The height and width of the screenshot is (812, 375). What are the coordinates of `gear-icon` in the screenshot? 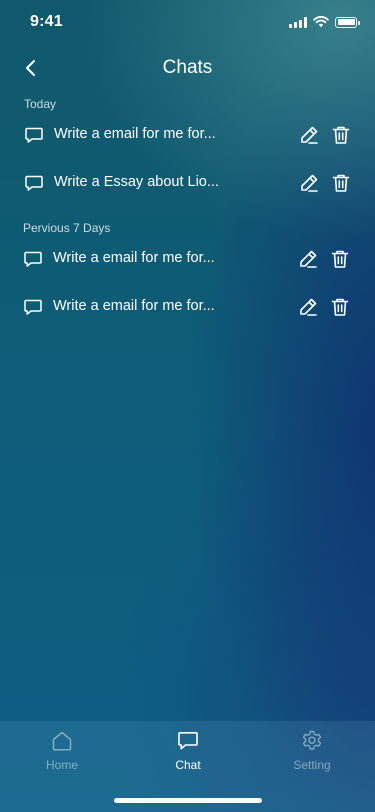 It's located at (312, 740).